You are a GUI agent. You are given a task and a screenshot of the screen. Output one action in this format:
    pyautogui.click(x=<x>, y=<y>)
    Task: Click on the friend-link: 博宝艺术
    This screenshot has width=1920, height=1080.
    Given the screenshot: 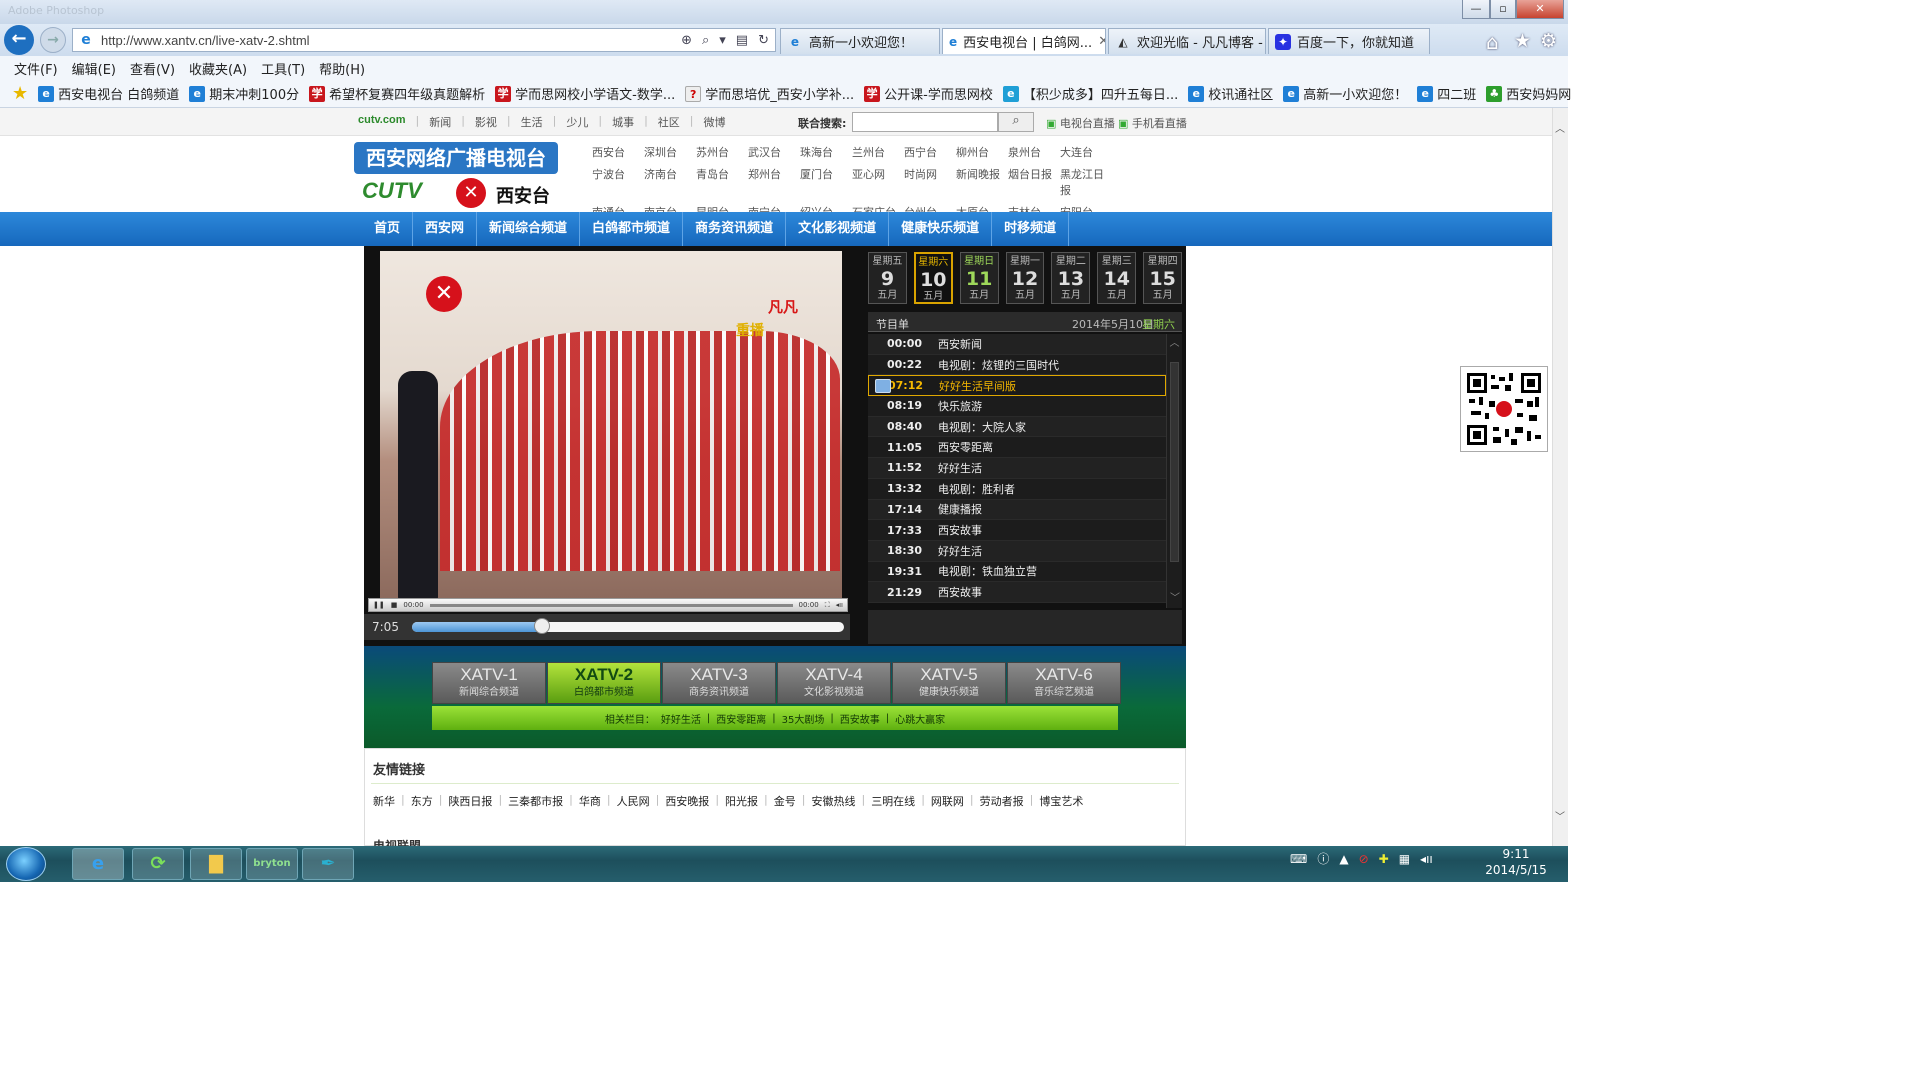 What is the action you would take?
    pyautogui.click(x=1061, y=801)
    